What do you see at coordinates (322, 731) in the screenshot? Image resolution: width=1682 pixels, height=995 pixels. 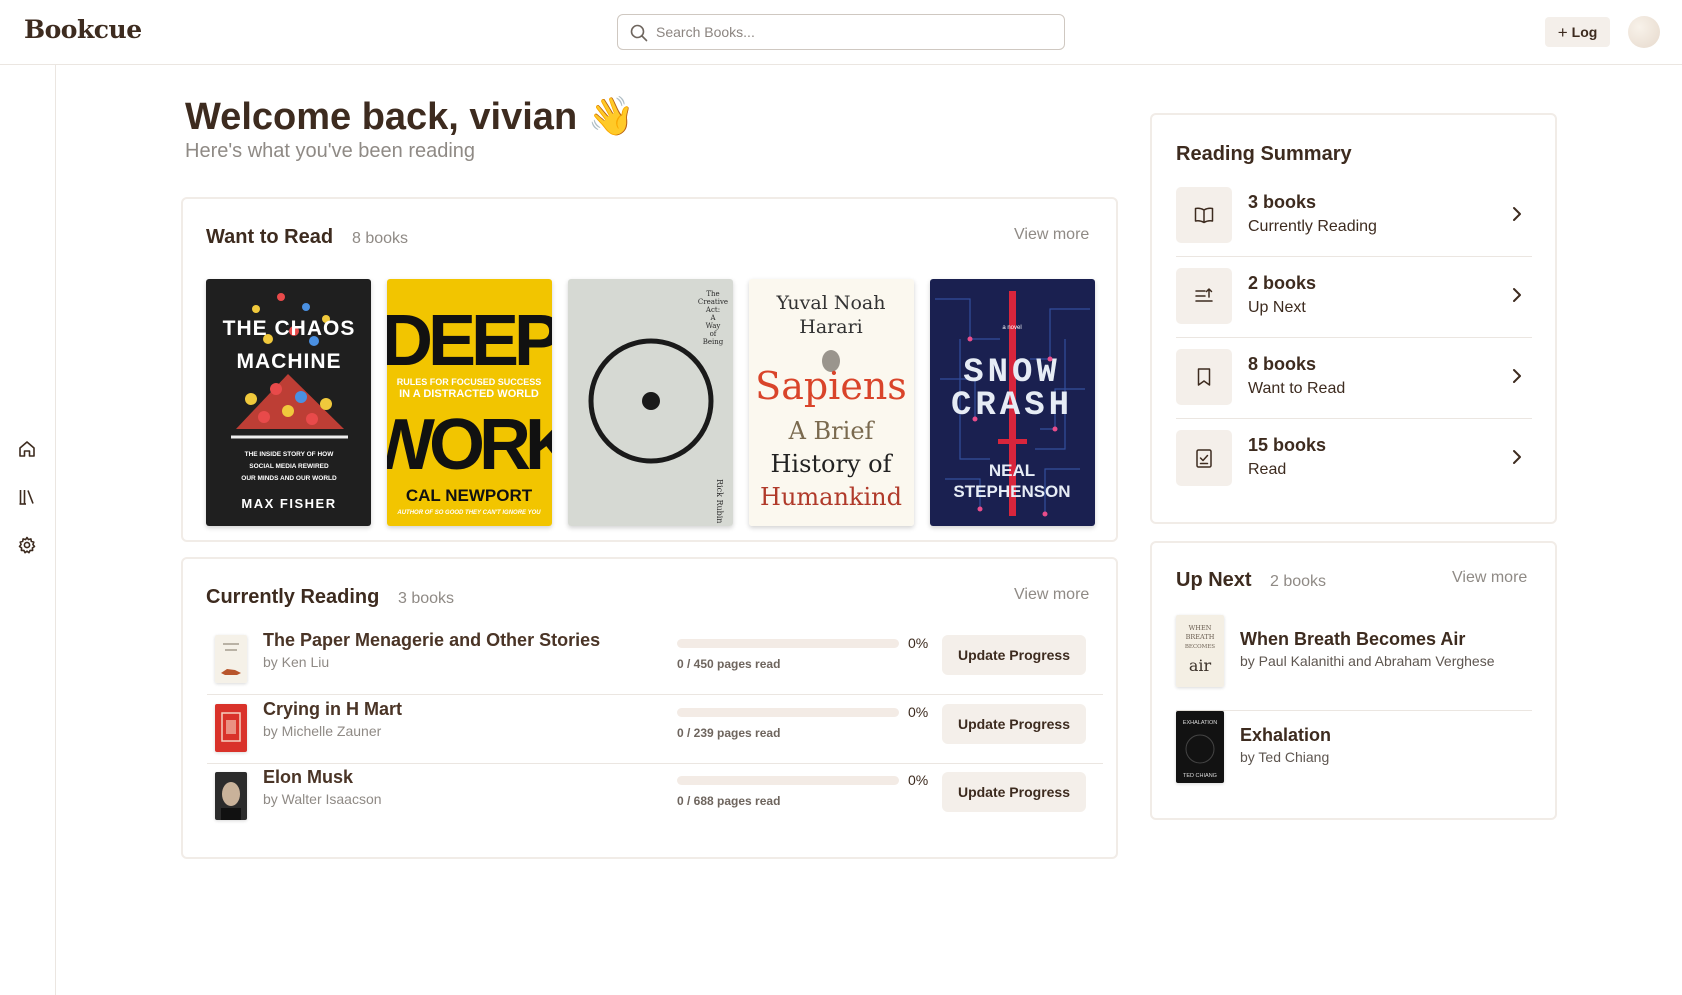 I see `book-author: by Michelle Zauner` at bounding box center [322, 731].